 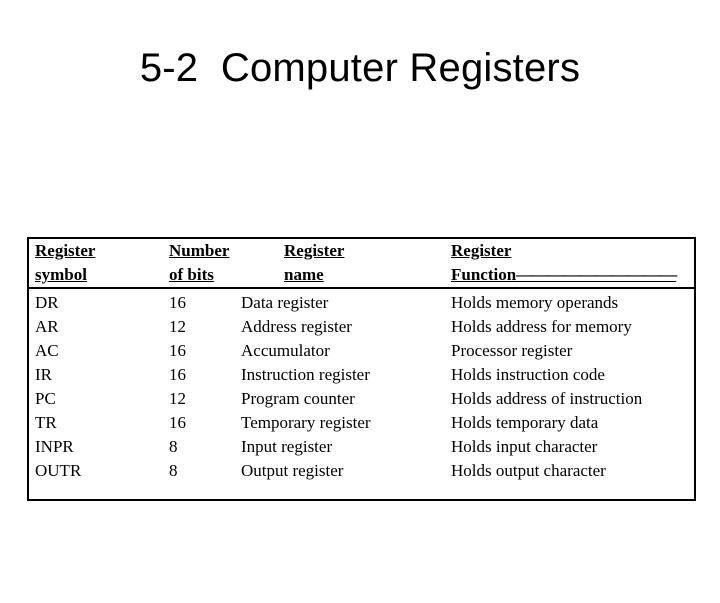 What do you see at coordinates (305, 374) in the screenshot?
I see `cell-name: Instruction register` at bounding box center [305, 374].